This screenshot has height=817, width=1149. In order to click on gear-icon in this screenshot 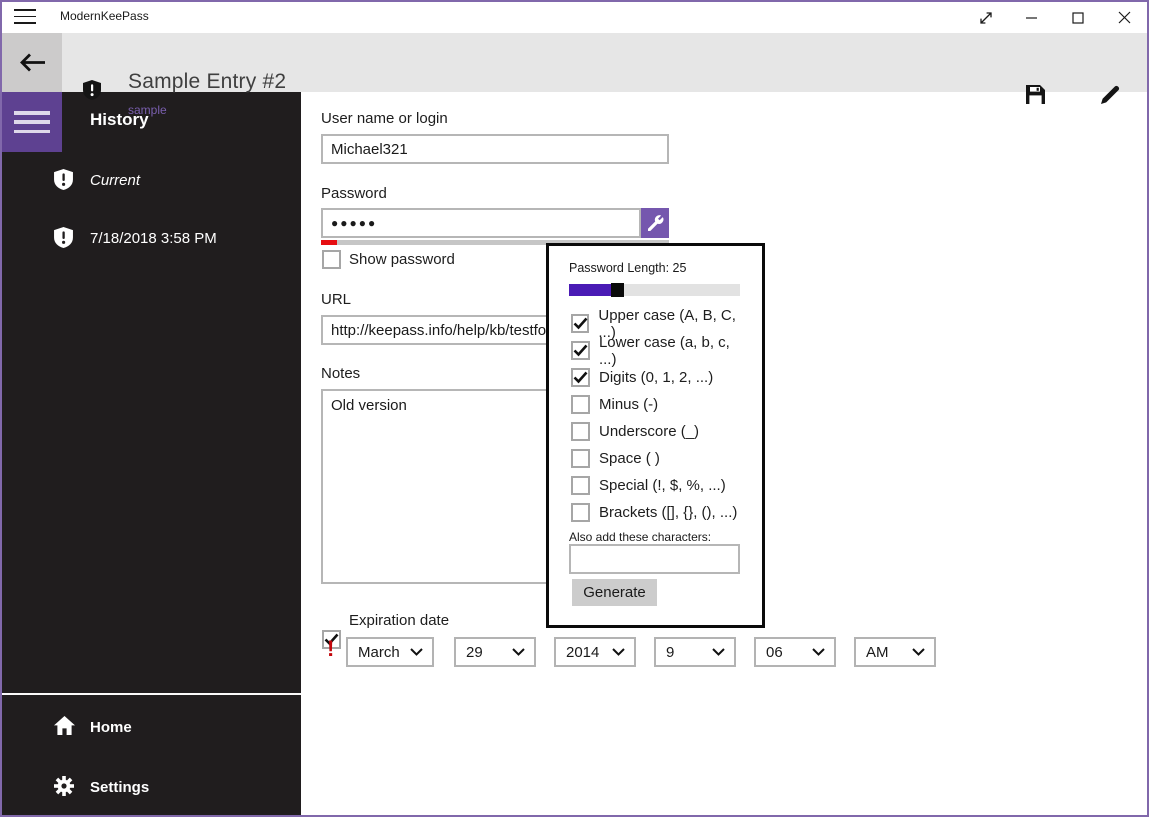, I will do `click(64, 788)`.